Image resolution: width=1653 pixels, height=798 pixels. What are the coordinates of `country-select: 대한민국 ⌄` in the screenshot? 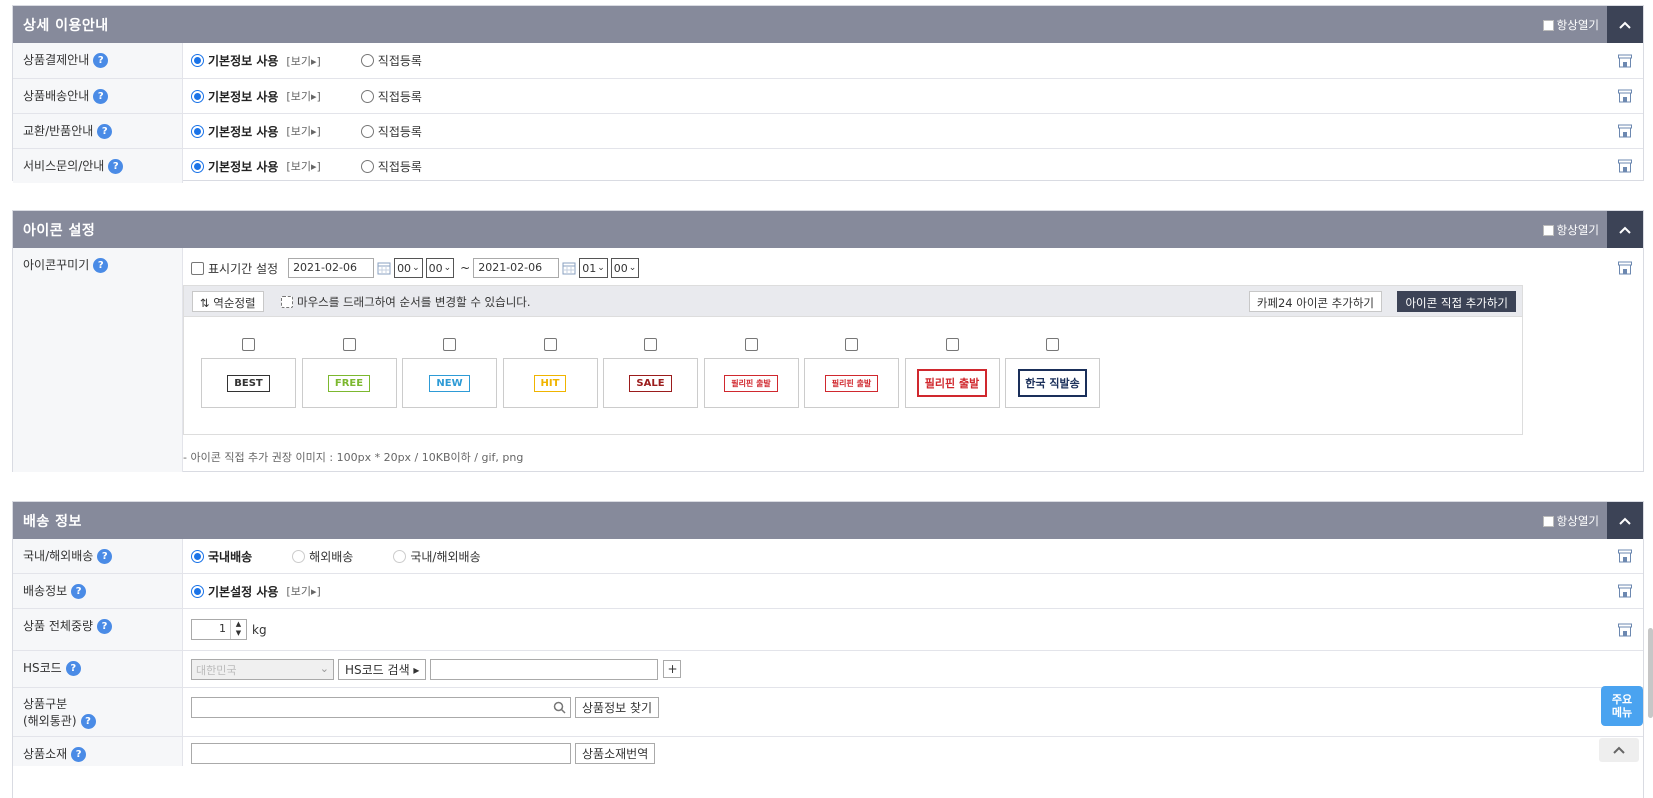 It's located at (262, 669).